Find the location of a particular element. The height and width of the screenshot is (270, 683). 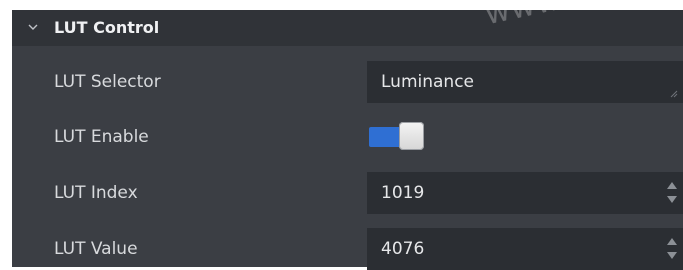

chevron-down-icon is located at coordinates (33, 27).